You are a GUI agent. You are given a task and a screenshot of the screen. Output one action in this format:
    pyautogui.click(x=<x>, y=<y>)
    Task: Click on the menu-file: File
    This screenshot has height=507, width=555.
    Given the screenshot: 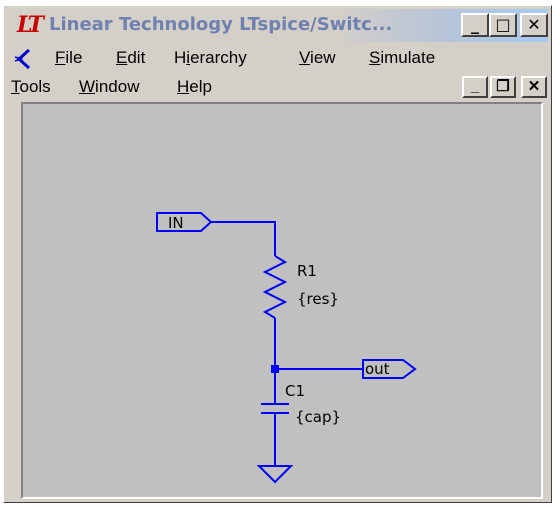 What is the action you would take?
    pyautogui.click(x=68, y=58)
    